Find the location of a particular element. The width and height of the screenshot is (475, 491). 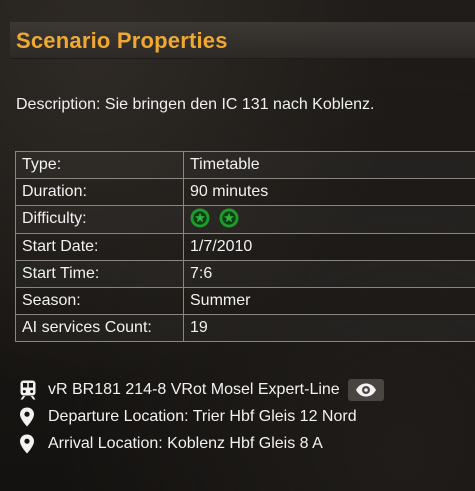

property-label: Start Time: is located at coordinates (99, 273).